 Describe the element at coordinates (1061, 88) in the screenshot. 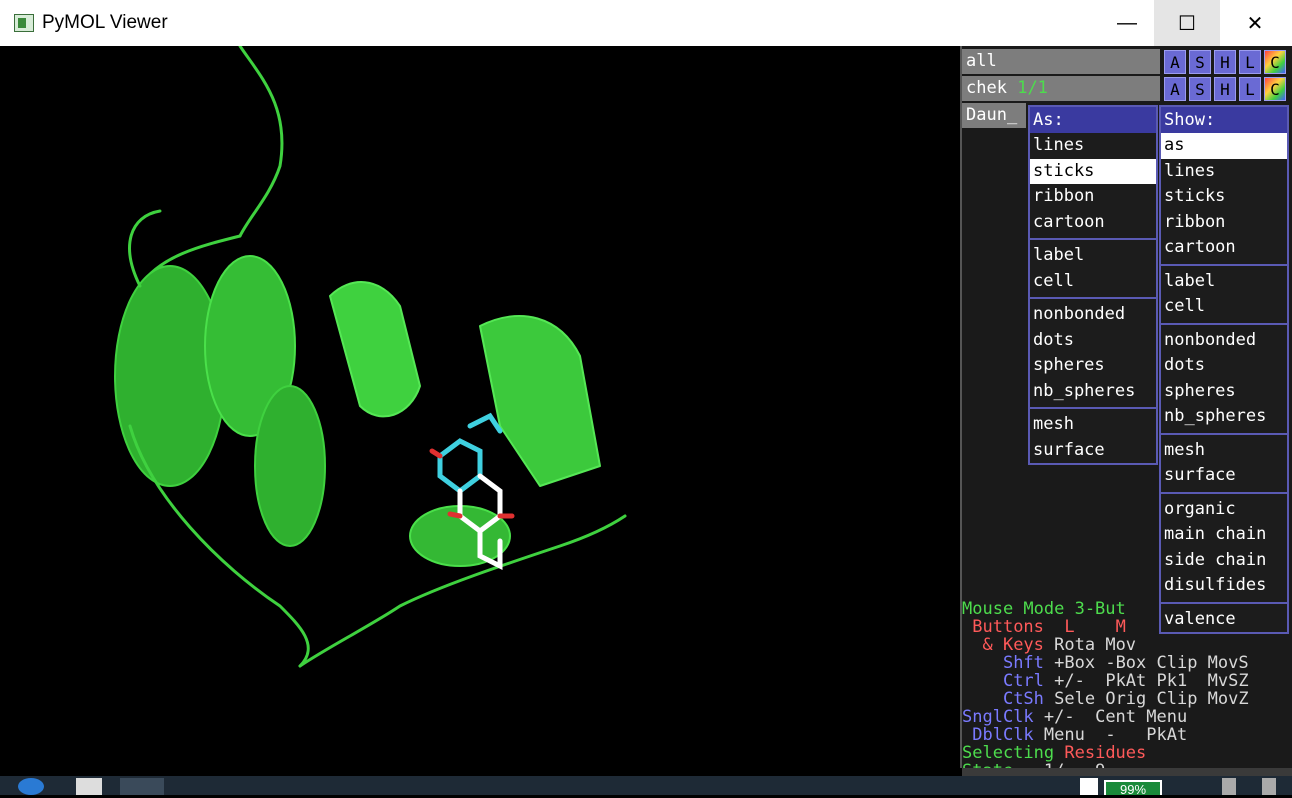

I see `object-name: chek 1/1` at that location.